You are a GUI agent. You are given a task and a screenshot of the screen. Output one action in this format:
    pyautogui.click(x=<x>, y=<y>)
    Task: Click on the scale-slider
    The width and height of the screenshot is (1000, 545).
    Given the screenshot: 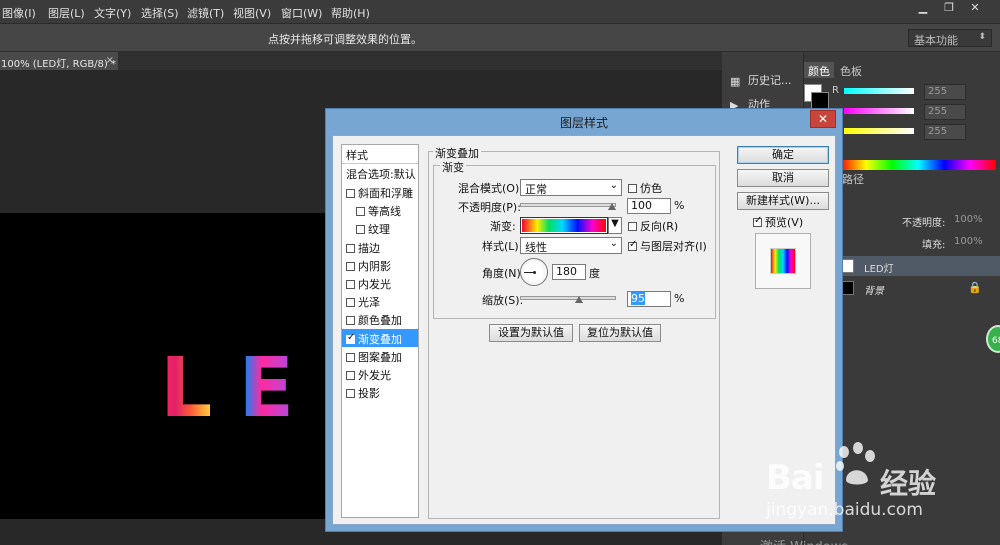 What is the action you would take?
    pyautogui.click(x=568, y=298)
    